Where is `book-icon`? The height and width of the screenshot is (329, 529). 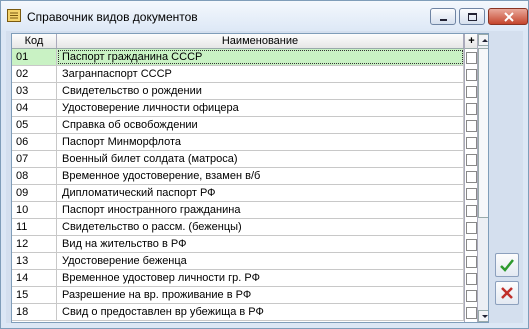
book-icon is located at coordinates (14, 15).